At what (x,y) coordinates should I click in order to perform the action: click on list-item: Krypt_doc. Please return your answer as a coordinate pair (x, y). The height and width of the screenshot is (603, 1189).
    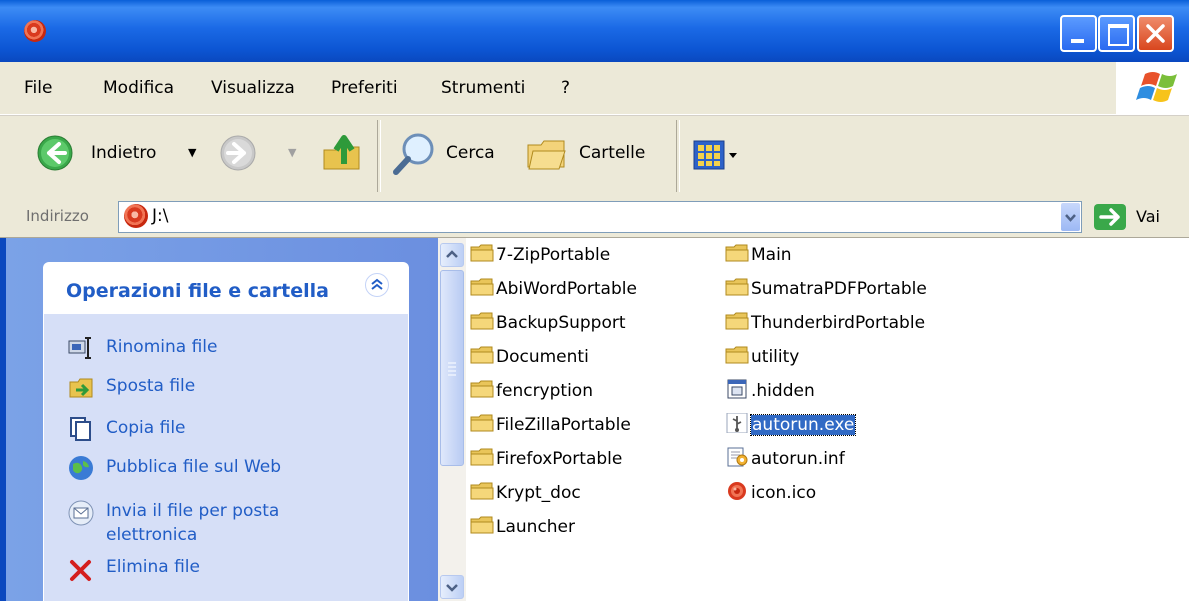
    Looking at the image, I should click on (553, 493).